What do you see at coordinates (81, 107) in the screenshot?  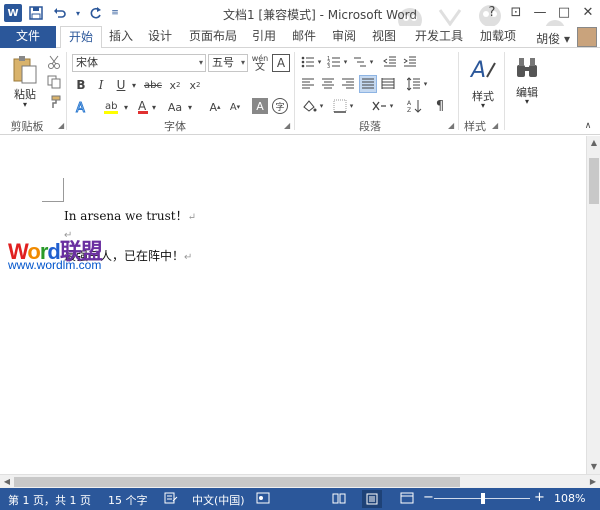 I see `text-effects-icon: A` at bounding box center [81, 107].